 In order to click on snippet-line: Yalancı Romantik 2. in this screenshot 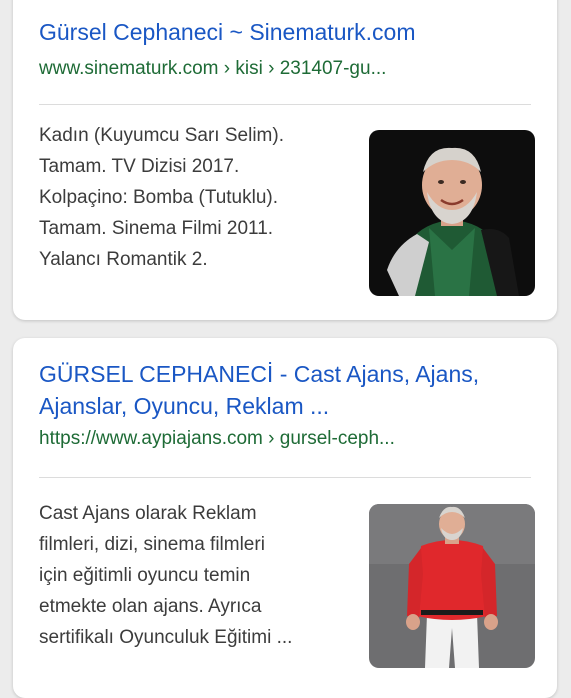, I will do `click(123, 259)`.